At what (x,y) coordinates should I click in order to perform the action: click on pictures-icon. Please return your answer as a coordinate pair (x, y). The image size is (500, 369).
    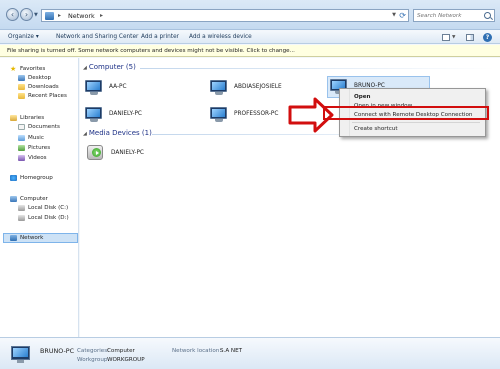
    Looking at the image, I should click on (21, 148).